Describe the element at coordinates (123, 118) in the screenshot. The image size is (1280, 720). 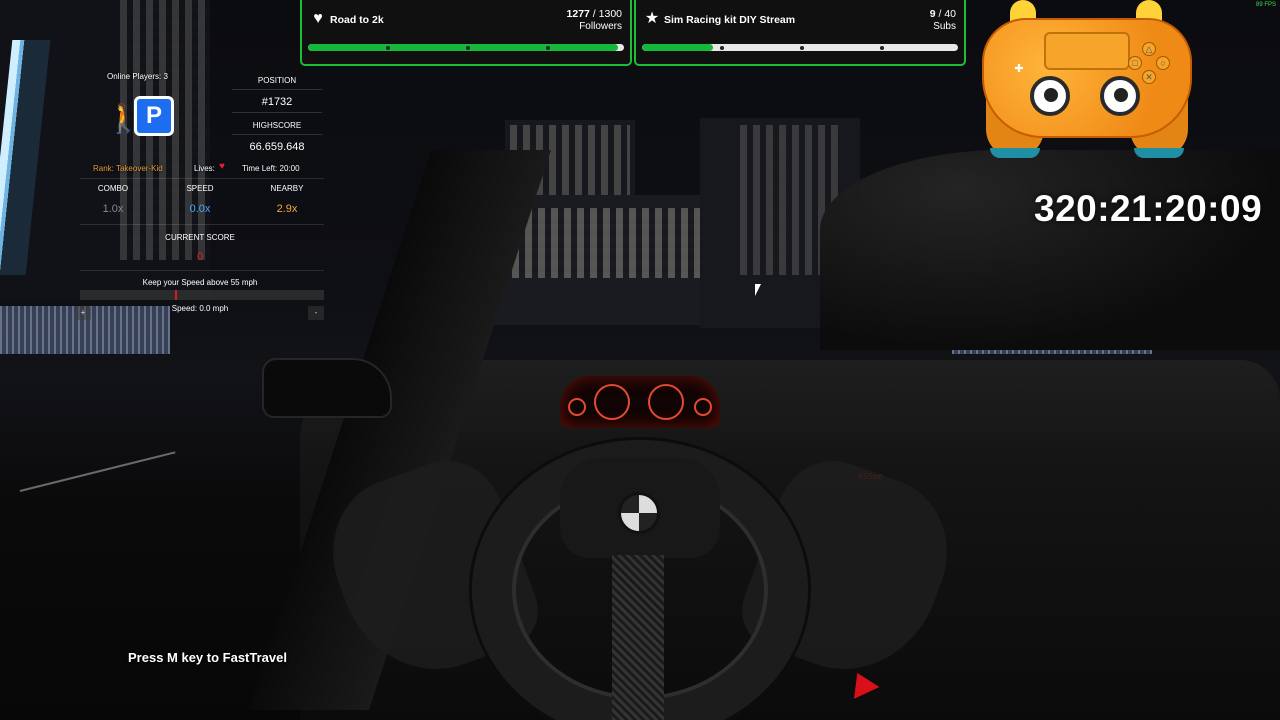
I see `person-pushing-icon: 🚶` at that location.